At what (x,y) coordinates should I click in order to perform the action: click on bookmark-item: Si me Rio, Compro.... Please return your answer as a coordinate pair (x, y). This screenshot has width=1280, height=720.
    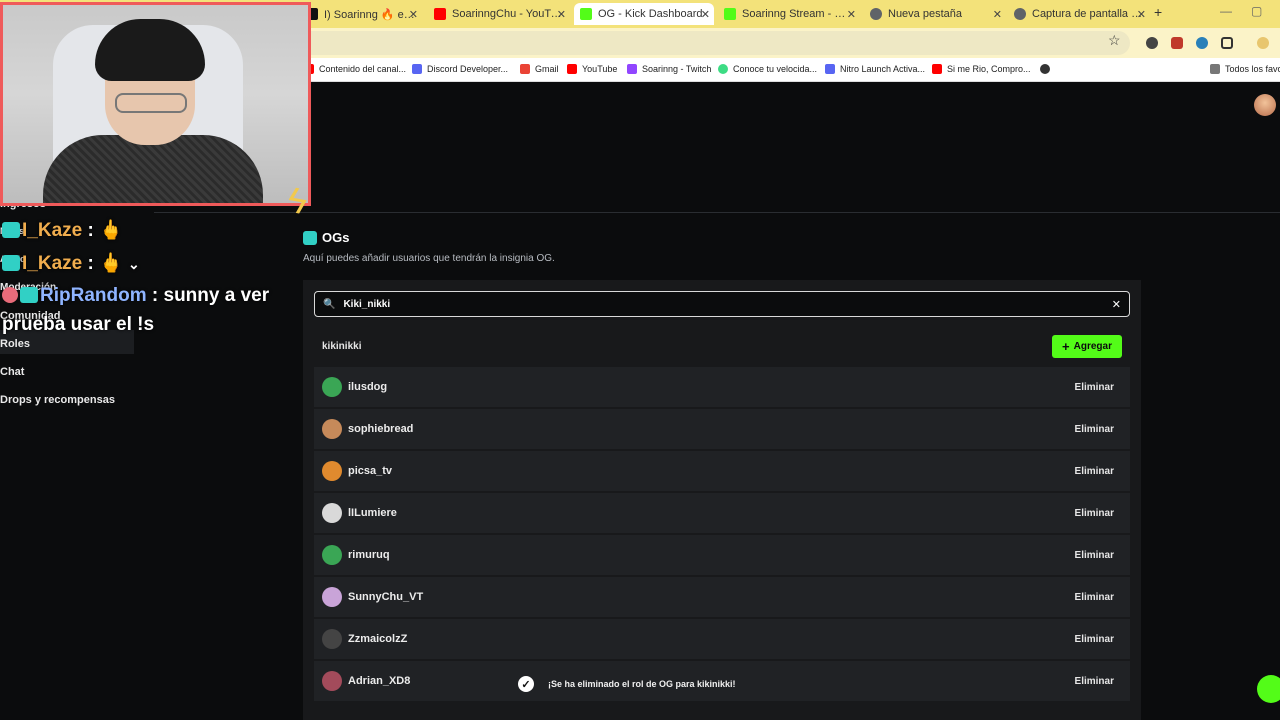
    Looking at the image, I should click on (981, 69).